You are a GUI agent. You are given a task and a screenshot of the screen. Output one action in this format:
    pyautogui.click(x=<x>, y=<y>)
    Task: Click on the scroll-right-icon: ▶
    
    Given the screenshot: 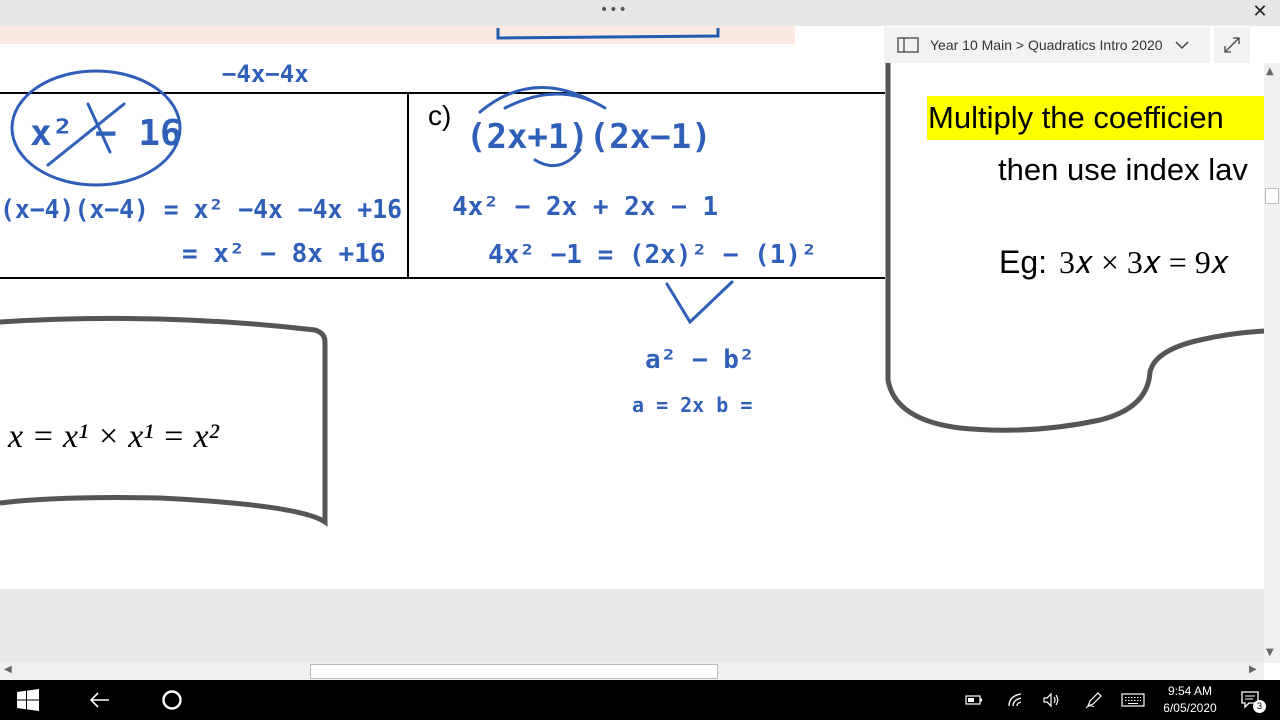 What is the action you would take?
    pyautogui.click(x=1253, y=669)
    